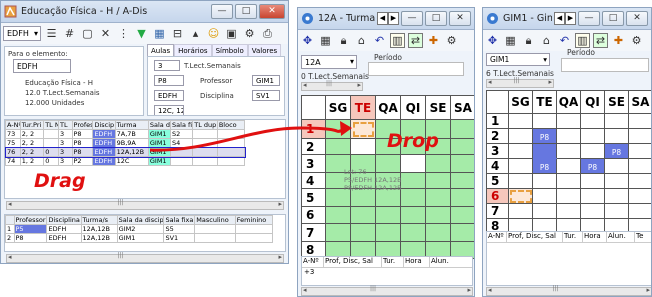 This screenshot has height=297, width=652. I want to click on pin-icon: ⌂, so click(546, 40).